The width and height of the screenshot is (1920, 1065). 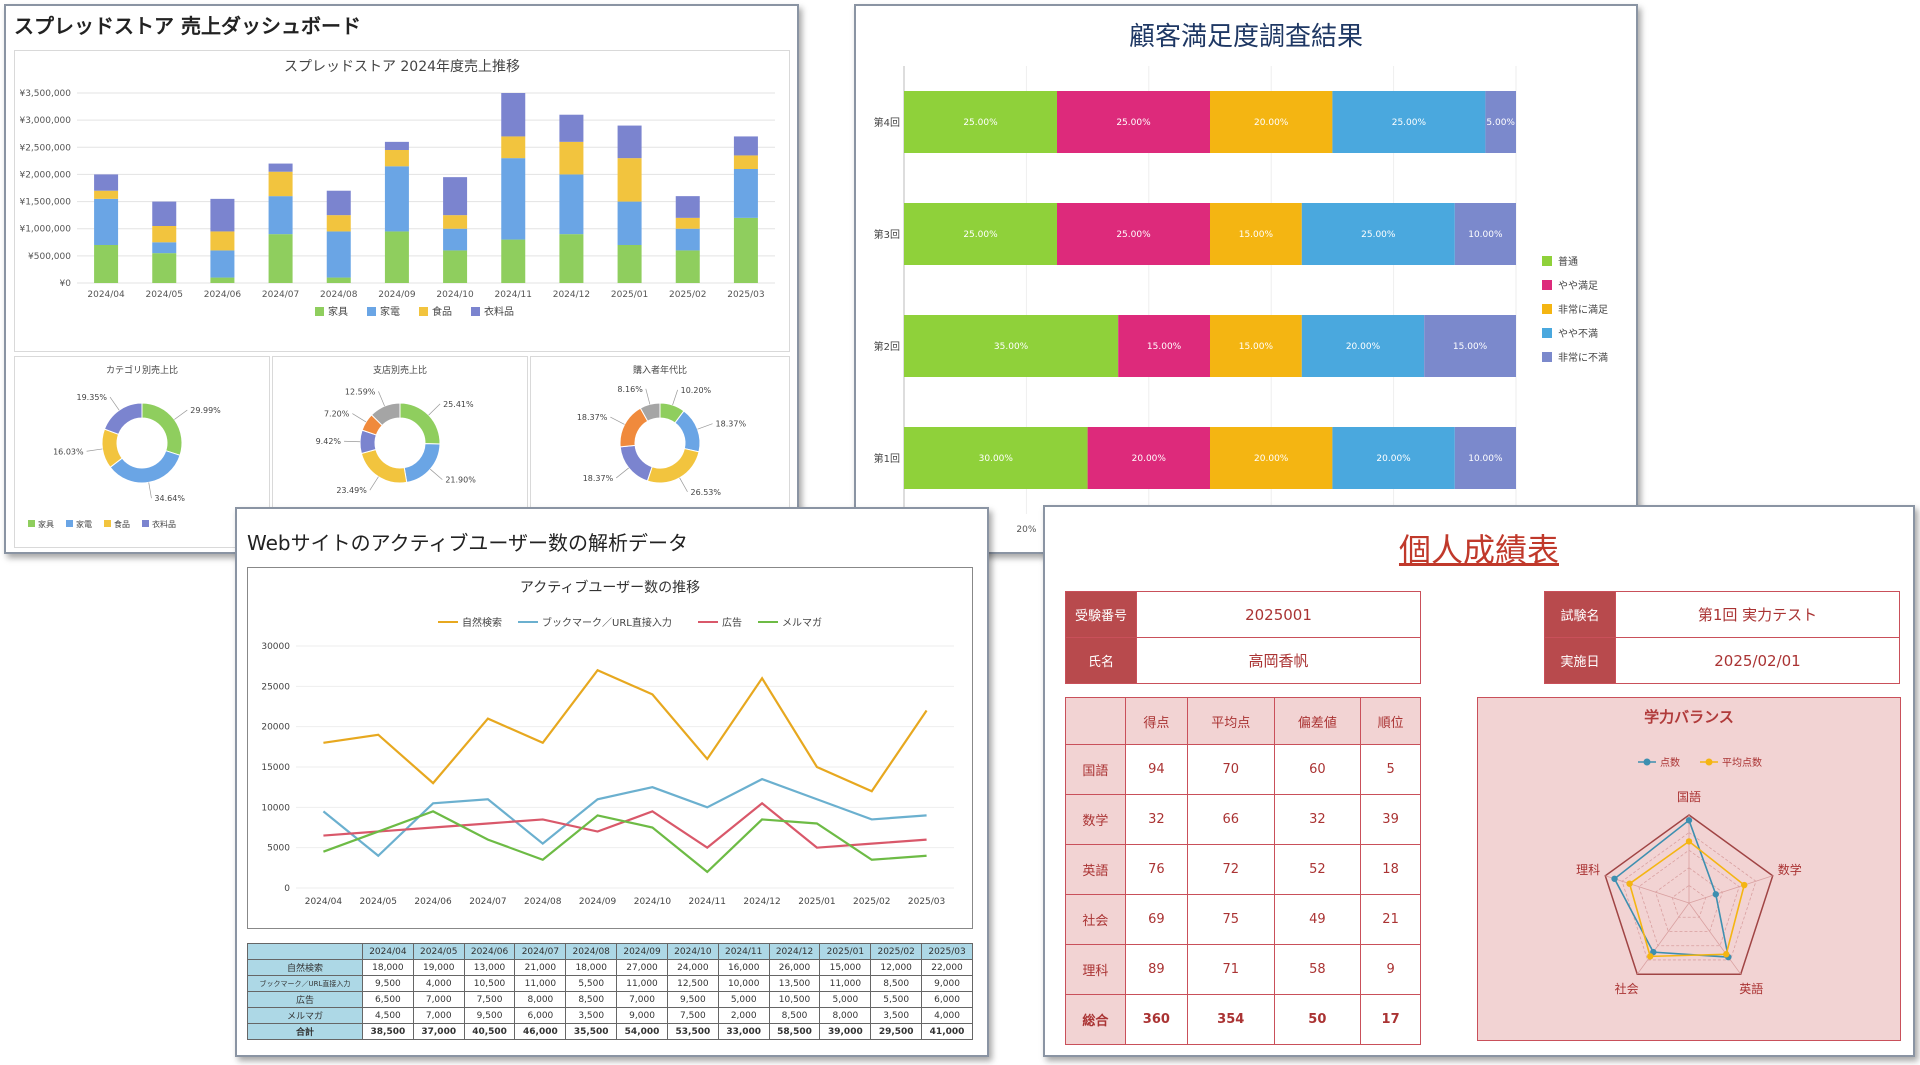 What do you see at coordinates (1230, 819) in the screenshot?
I see `score-cell: 66` at bounding box center [1230, 819].